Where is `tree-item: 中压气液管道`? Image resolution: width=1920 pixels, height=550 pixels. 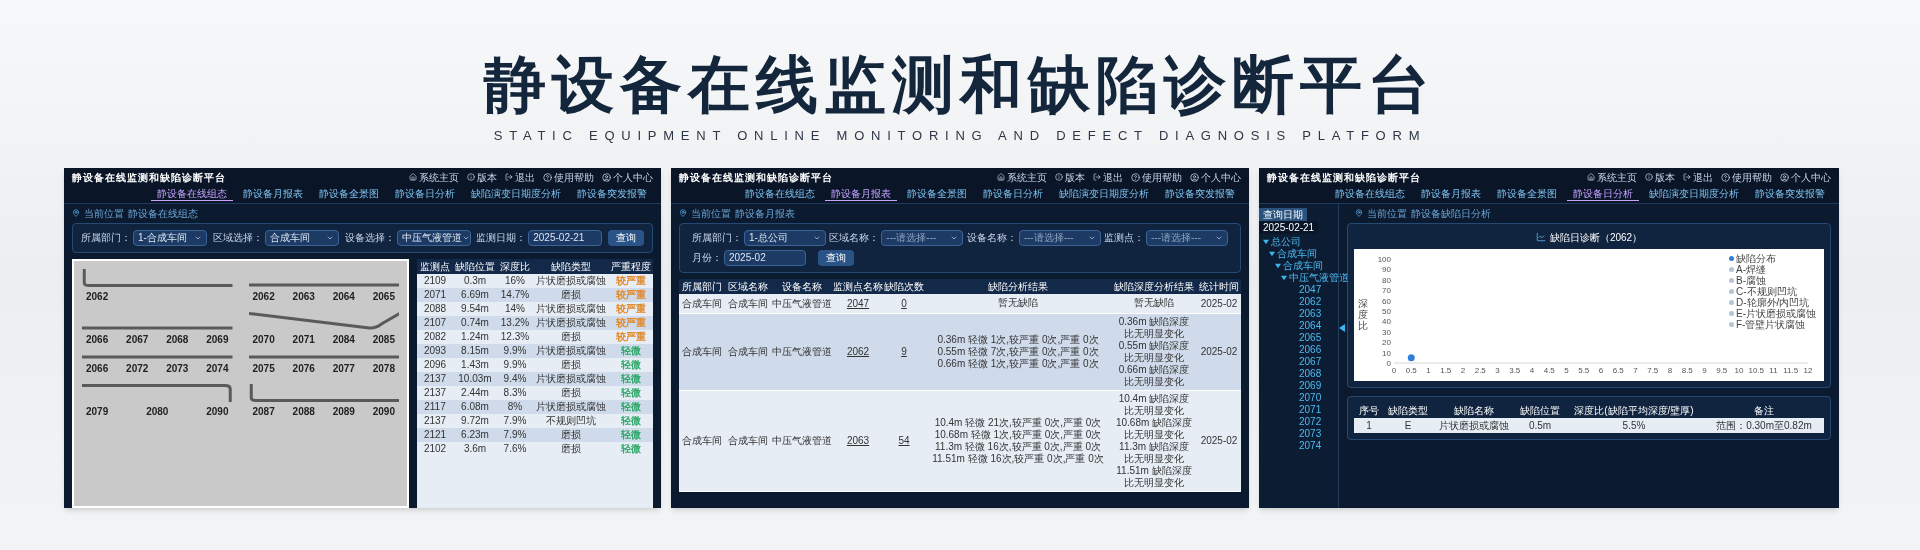
tree-item: 中压气液管道 is located at coordinates (1319, 277).